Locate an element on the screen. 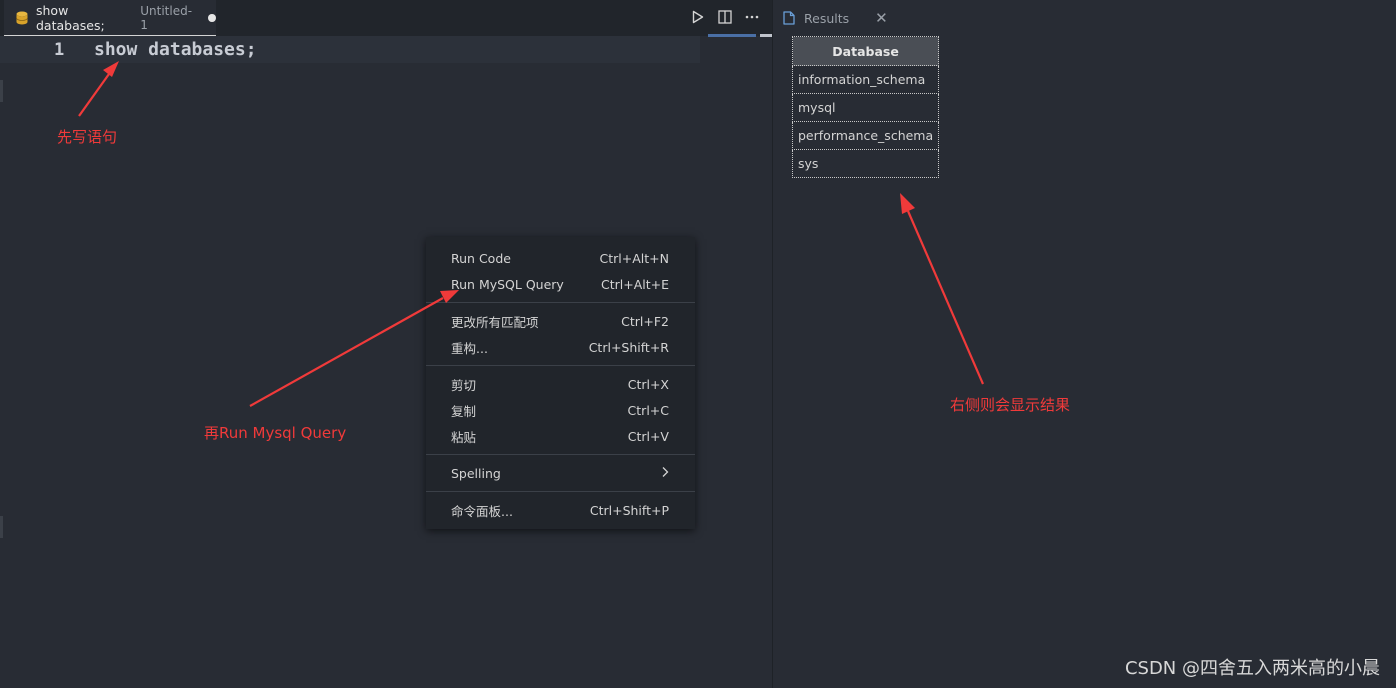 The width and height of the screenshot is (1396, 688). annotation-label: 再Run Mysql Query is located at coordinates (275, 433).